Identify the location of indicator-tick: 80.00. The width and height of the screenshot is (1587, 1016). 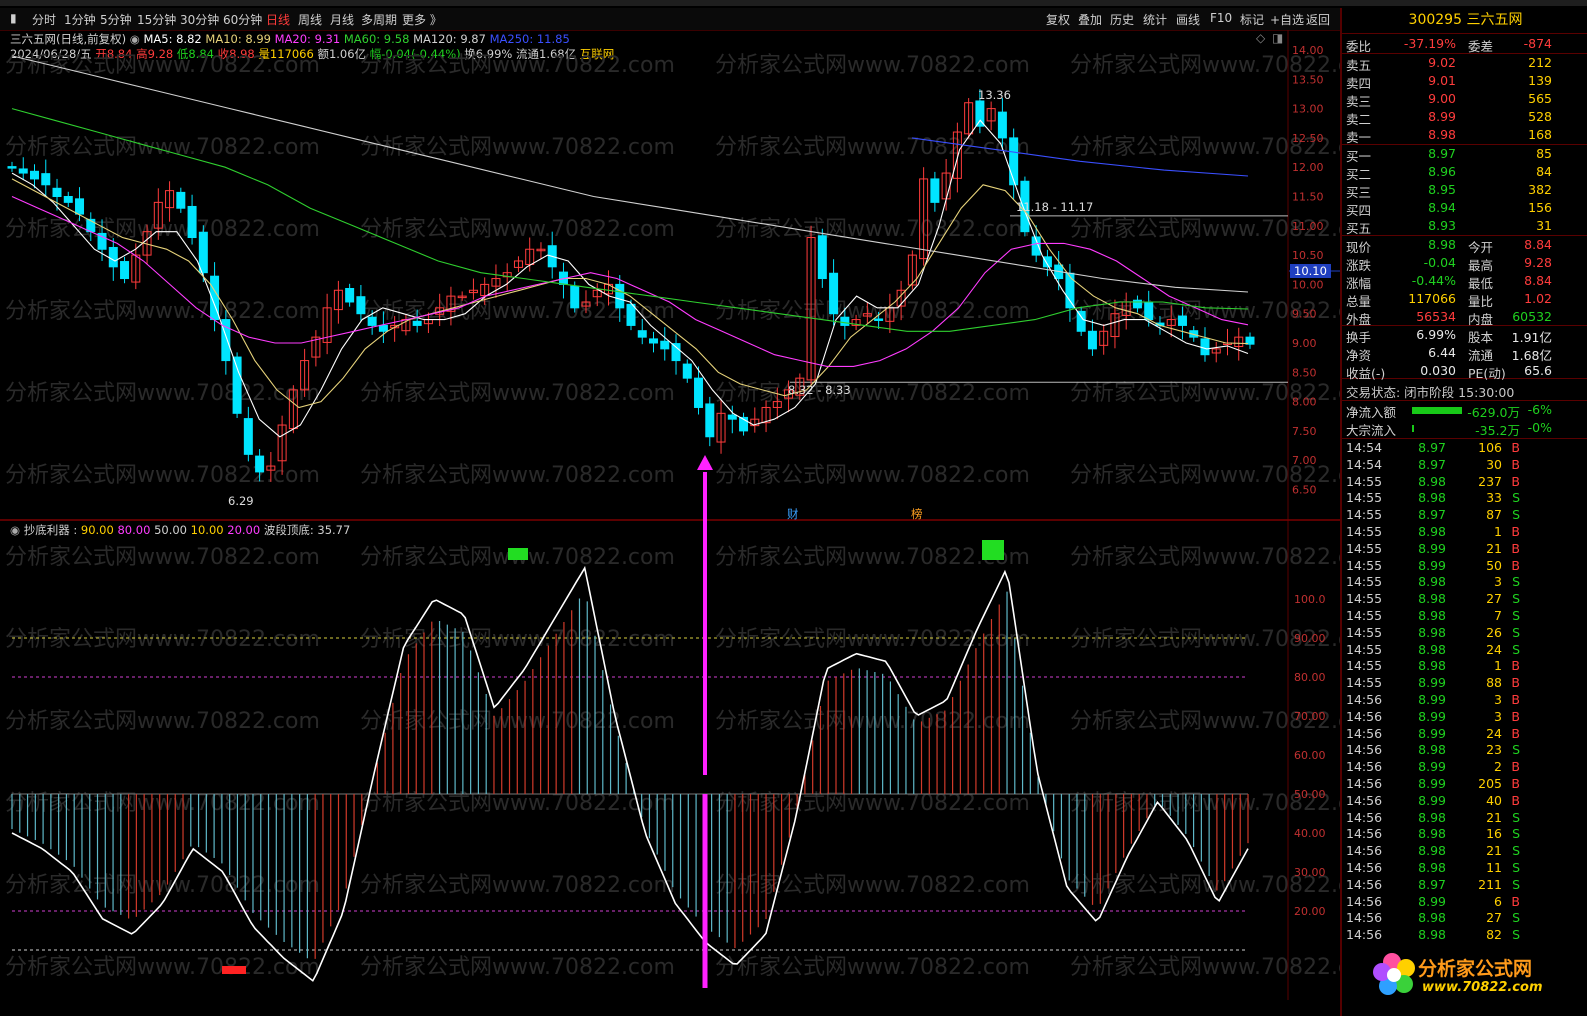
(1310, 677).